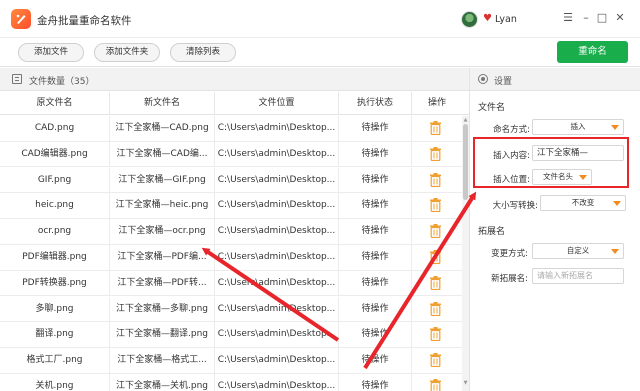 This screenshot has width=640, height=391. I want to click on naming-mode-value: 插入, so click(578, 126).